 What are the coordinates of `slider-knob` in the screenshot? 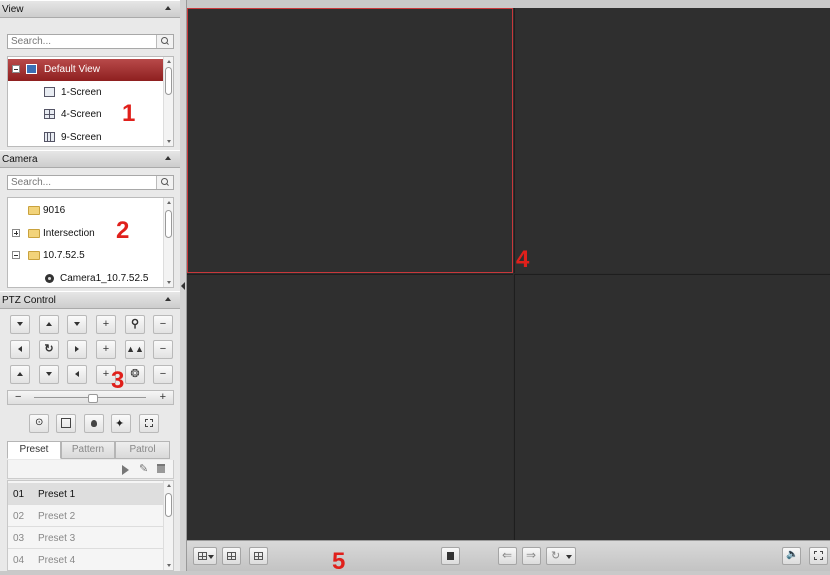 It's located at (93, 398).